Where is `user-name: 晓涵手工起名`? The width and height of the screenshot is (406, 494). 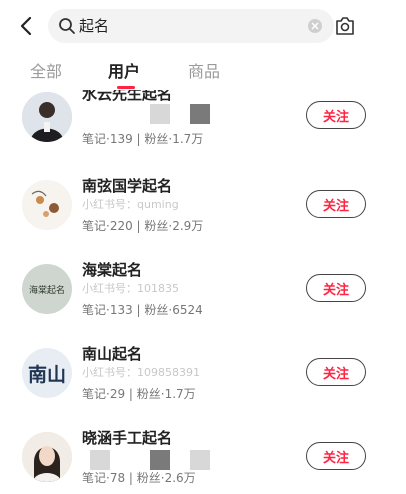 user-name: 晓涵手工起名 is located at coordinates (127, 438).